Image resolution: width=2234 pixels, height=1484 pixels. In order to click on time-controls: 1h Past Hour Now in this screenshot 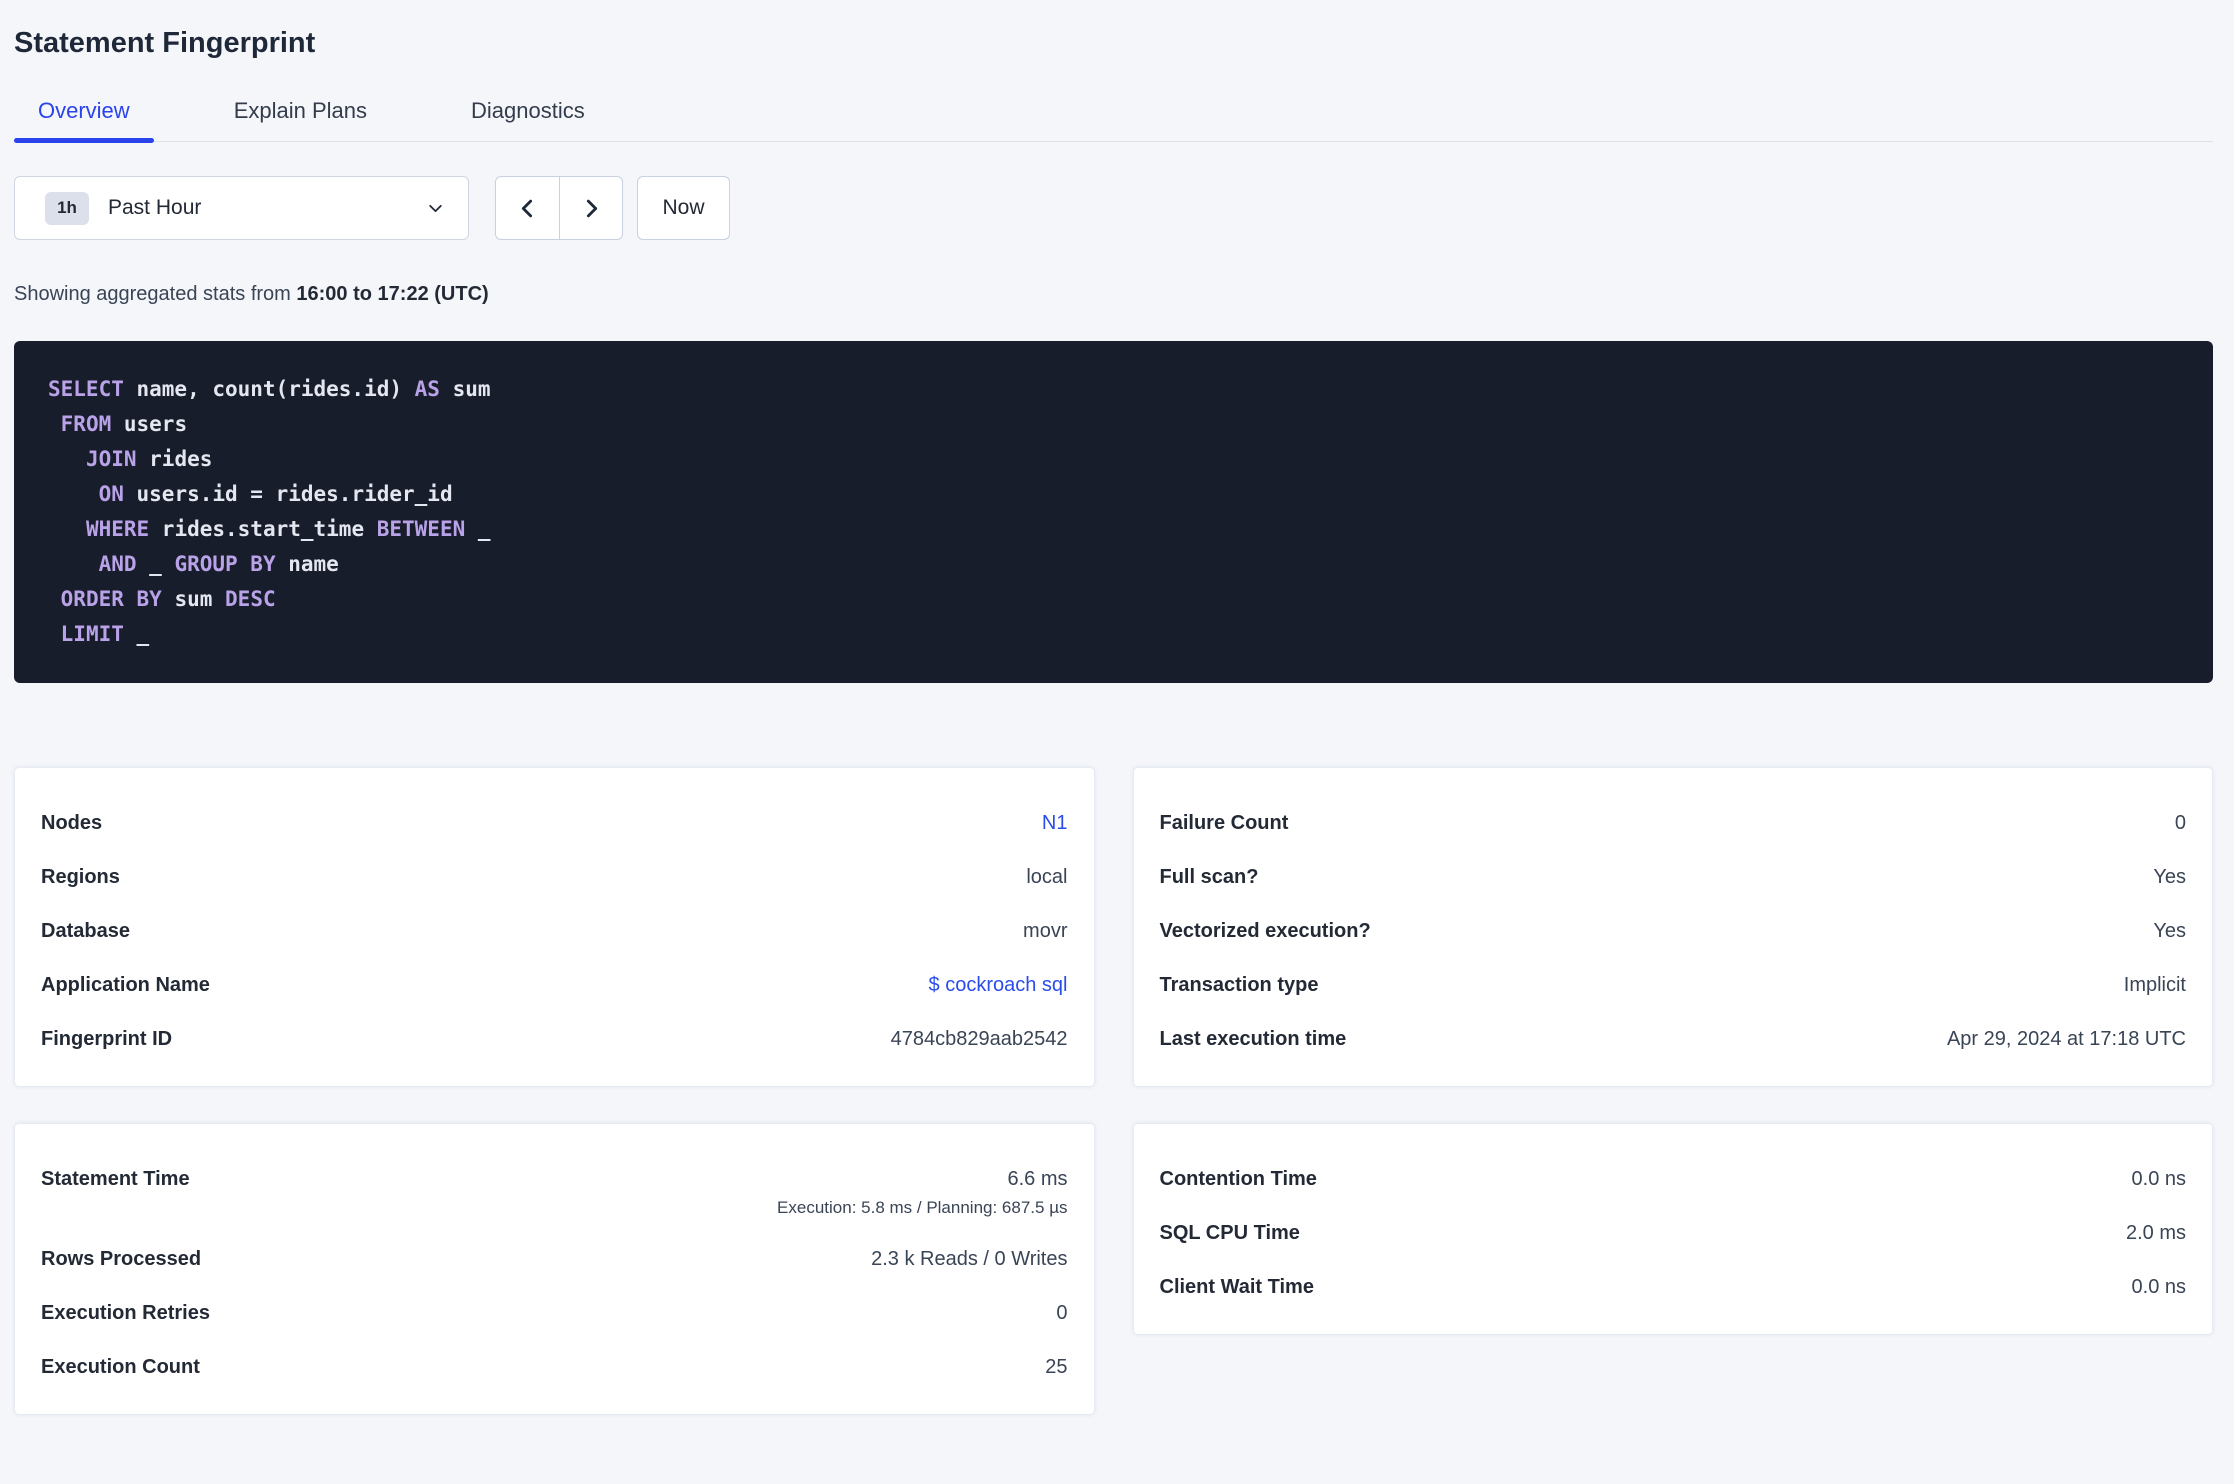, I will do `click(1113, 208)`.